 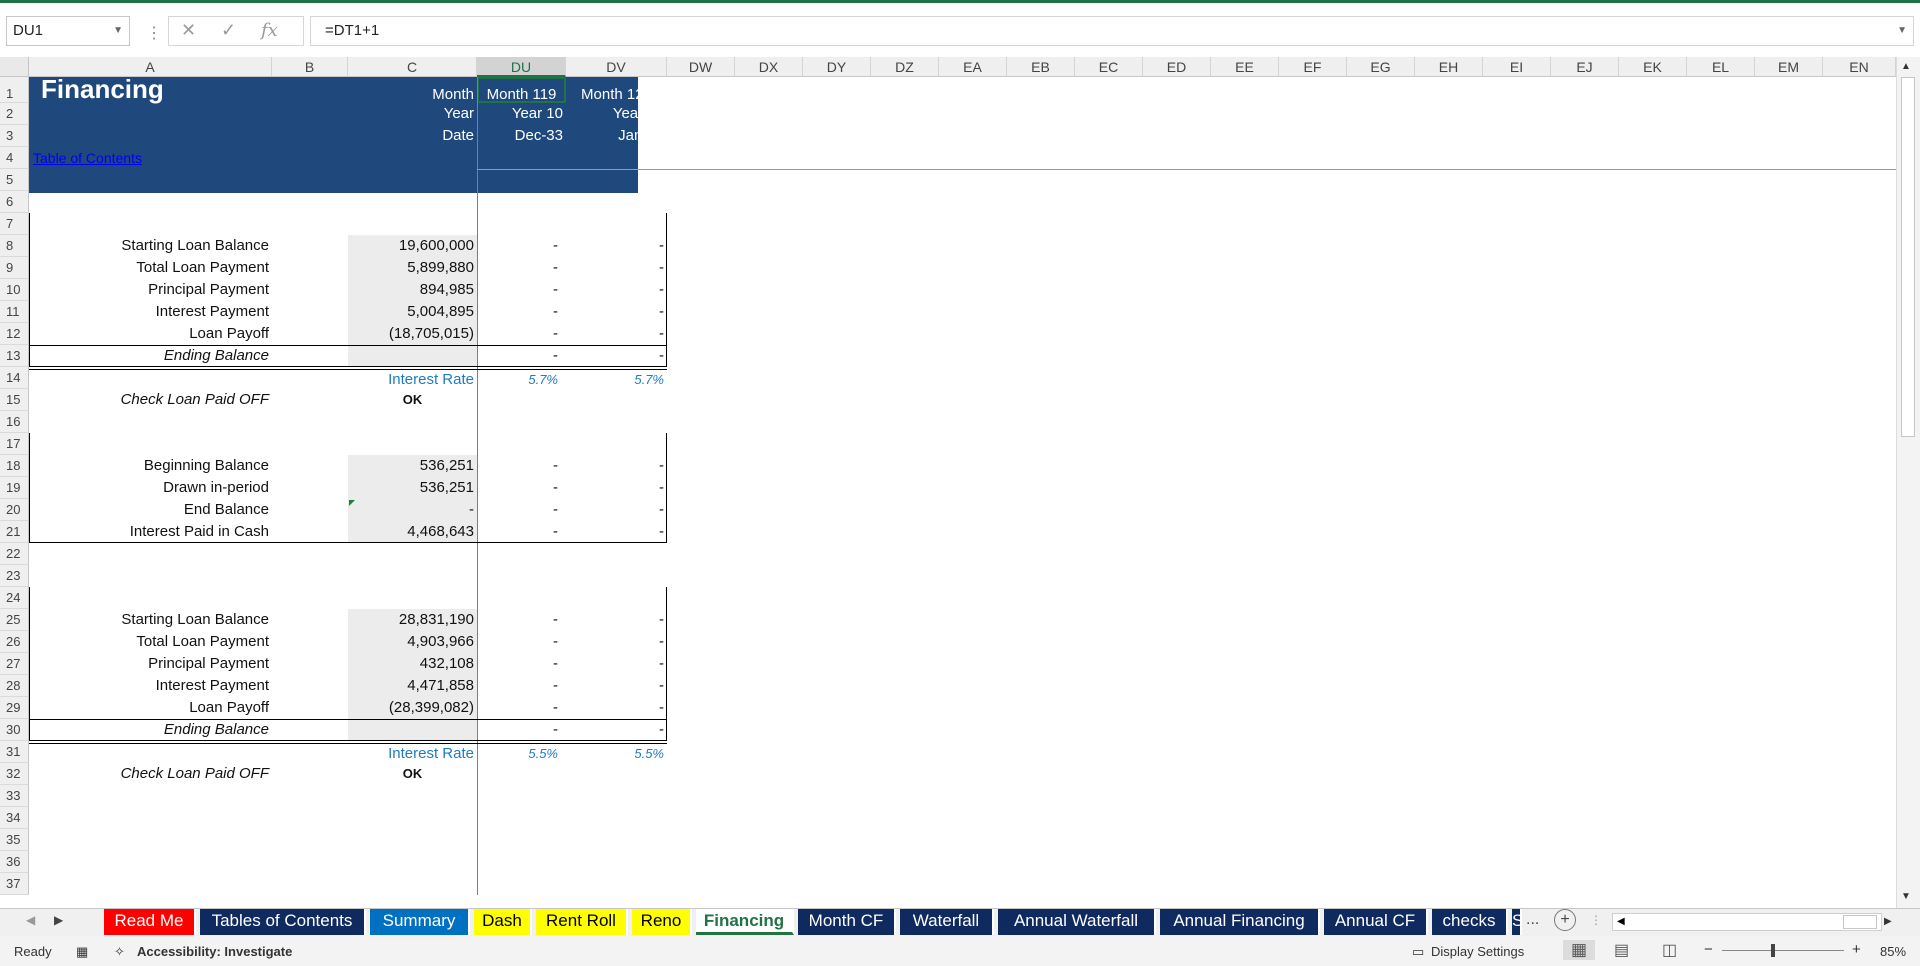 I want to click on refinance-row-label: Ending Balance, so click(x=150, y=730).